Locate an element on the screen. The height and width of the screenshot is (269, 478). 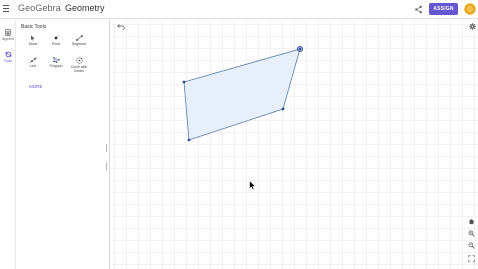
tool-segment: Segment is located at coordinates (79, 40).